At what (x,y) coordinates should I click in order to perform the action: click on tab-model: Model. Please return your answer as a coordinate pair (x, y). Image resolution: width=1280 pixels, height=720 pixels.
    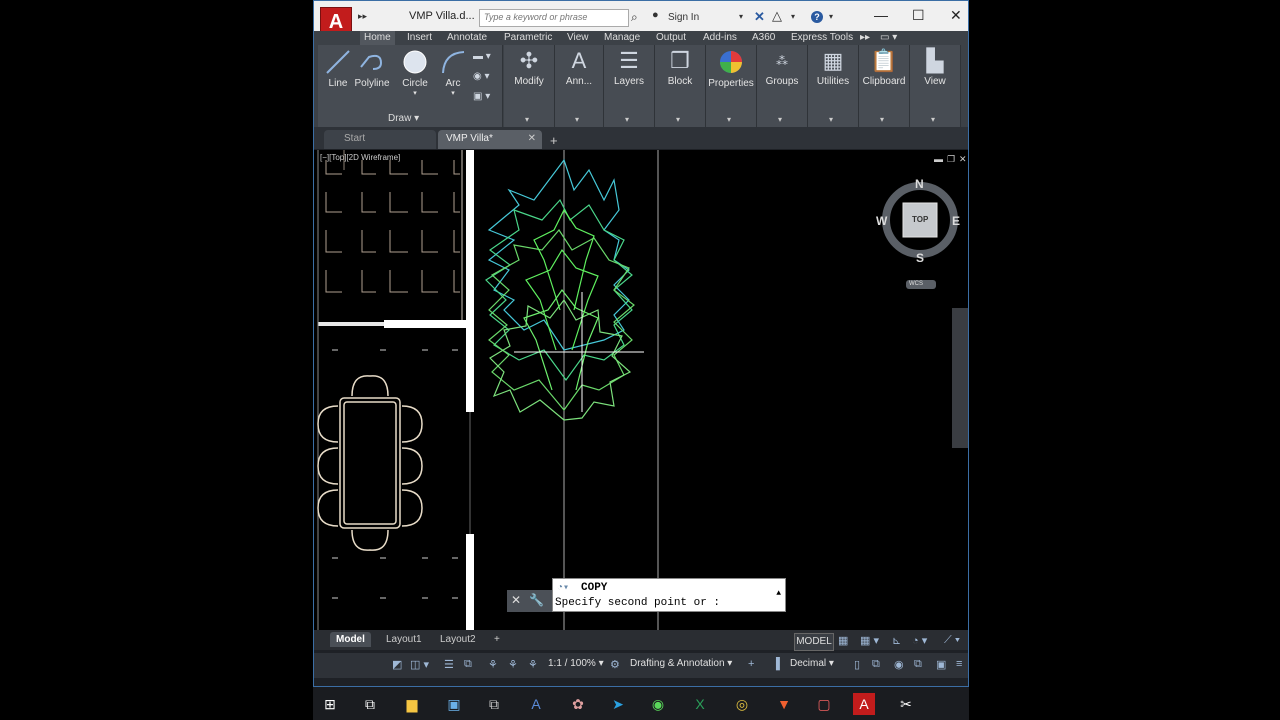
    Looking at the image, I should click on (350, 639).